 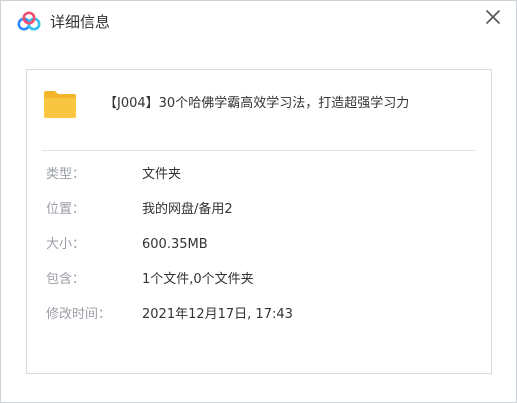 I want to click on detail-row-location: 位置： 我的网盘/备用2, so click(x=259, y=210).